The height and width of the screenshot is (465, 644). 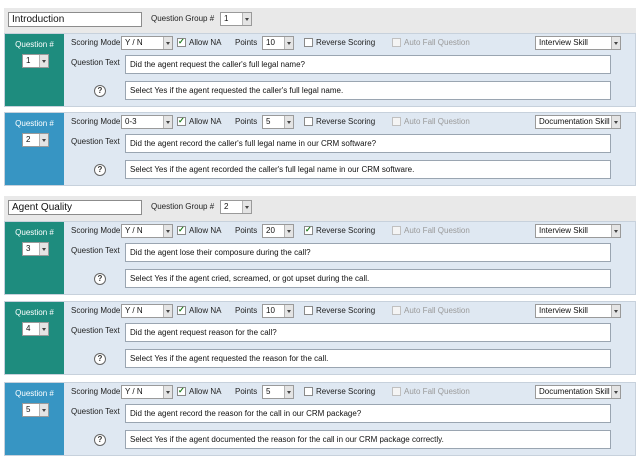 I want to click on question-group-label: Question Group #, so click(x=183, y=206).